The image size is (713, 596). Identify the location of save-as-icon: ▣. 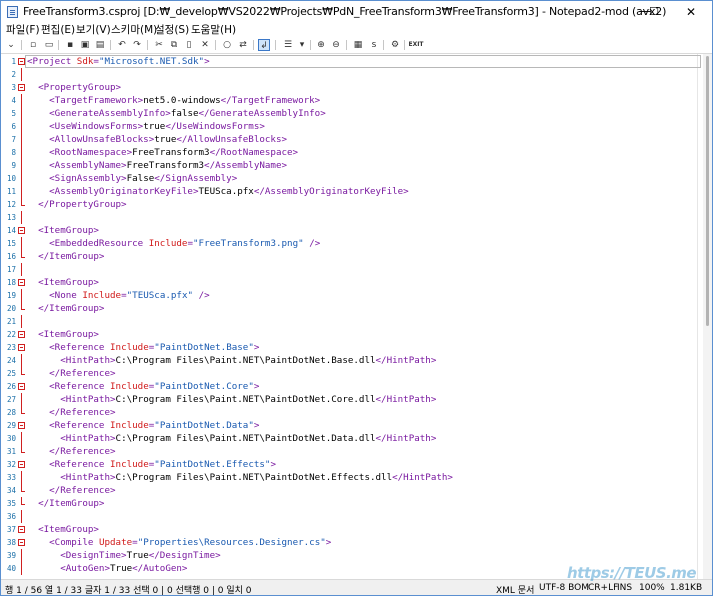
(85, 45).